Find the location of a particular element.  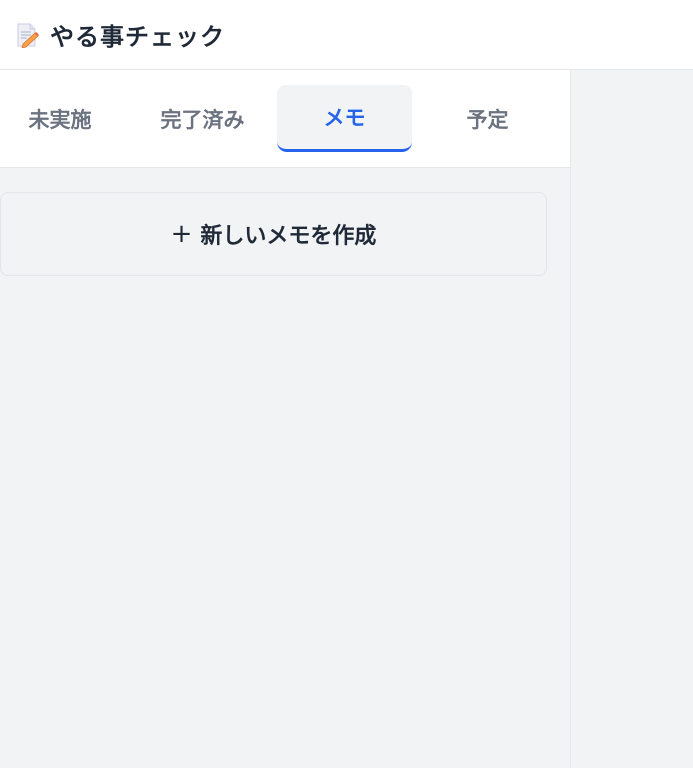

tab-bar: 未実施 完了済み メモ 予定 is located at coordinates (285, 119).